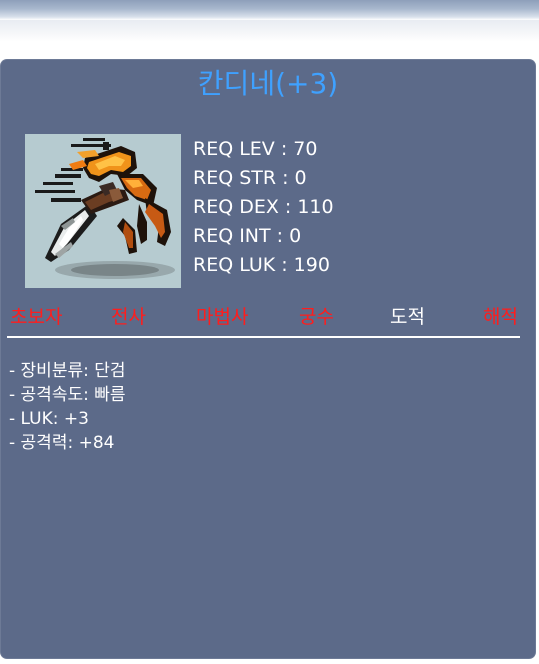 The image size is (539, 664). I want to click on req-dex: REQ DEX : 110, so click(263, 207).